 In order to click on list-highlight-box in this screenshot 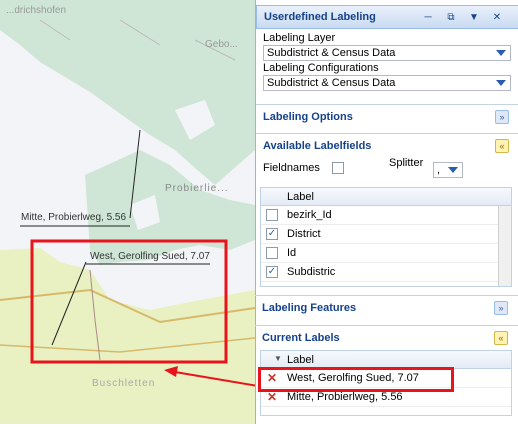, I will do `click(356, 379)`.